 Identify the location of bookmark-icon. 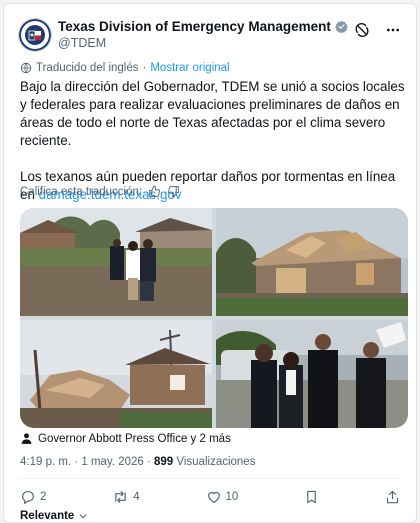
(311, 497).